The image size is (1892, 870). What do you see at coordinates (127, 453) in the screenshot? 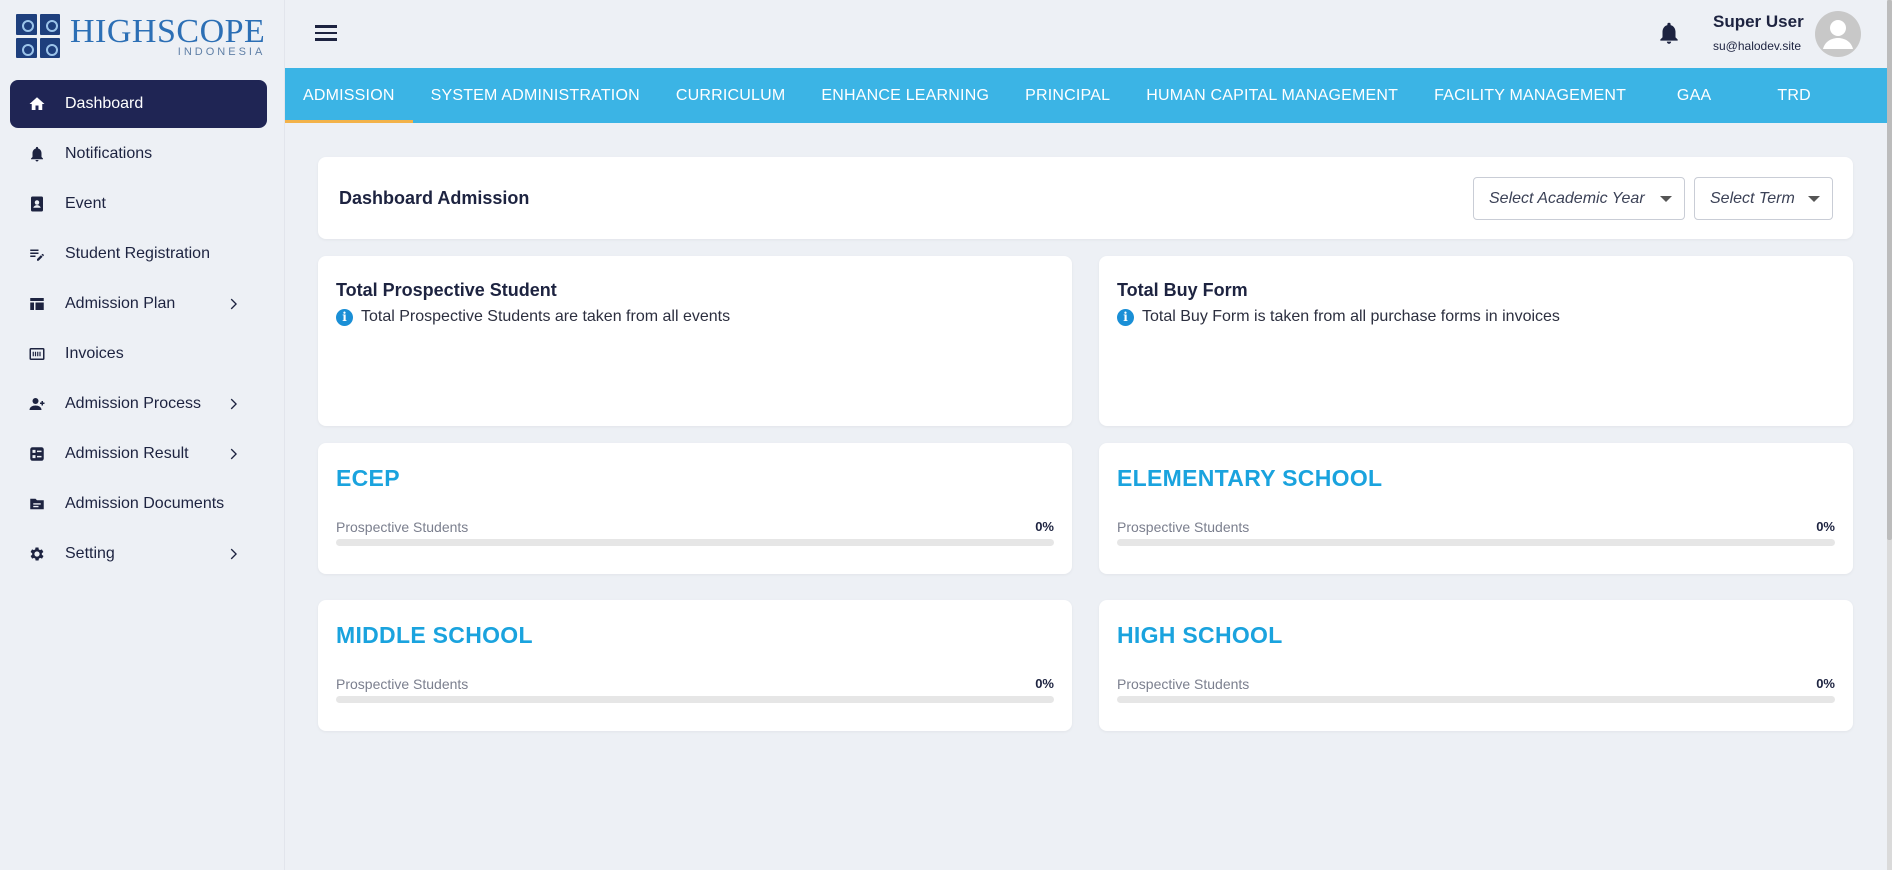
I see `sidebar-item-label: Admission Result` at bounding box center [127, 453].